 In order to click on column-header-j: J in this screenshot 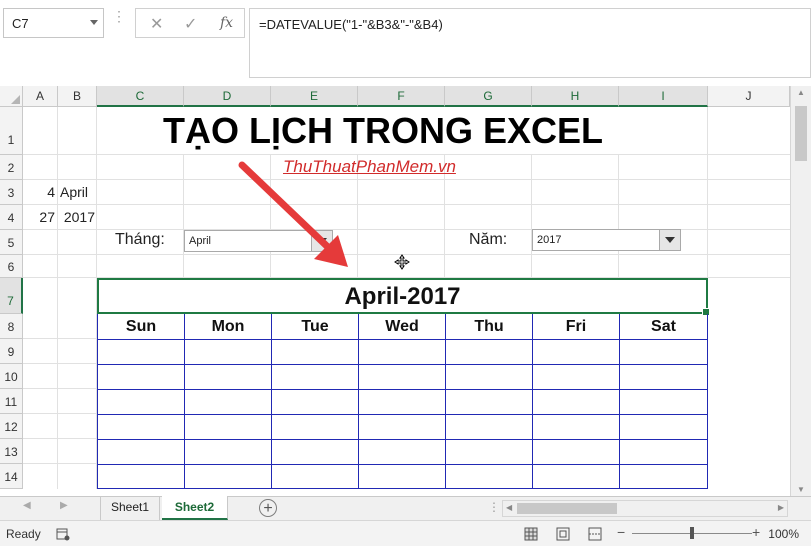, I will do `click(749, 96)`.